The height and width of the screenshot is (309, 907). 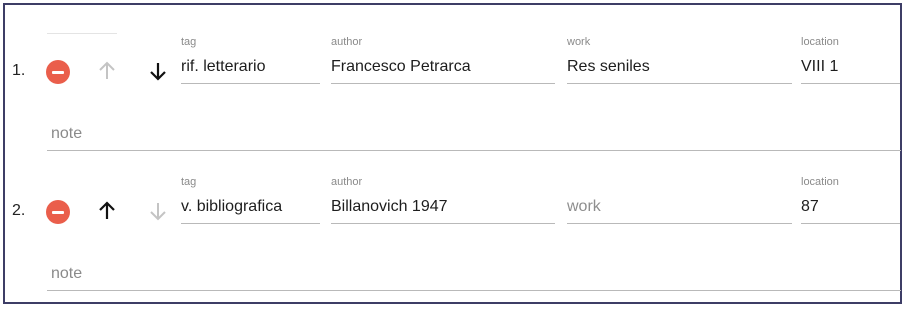 What do you see at coordinates (820, 66) in the screenshot?
I see `field-value: VIII 1` at bounding box center [820, 66].